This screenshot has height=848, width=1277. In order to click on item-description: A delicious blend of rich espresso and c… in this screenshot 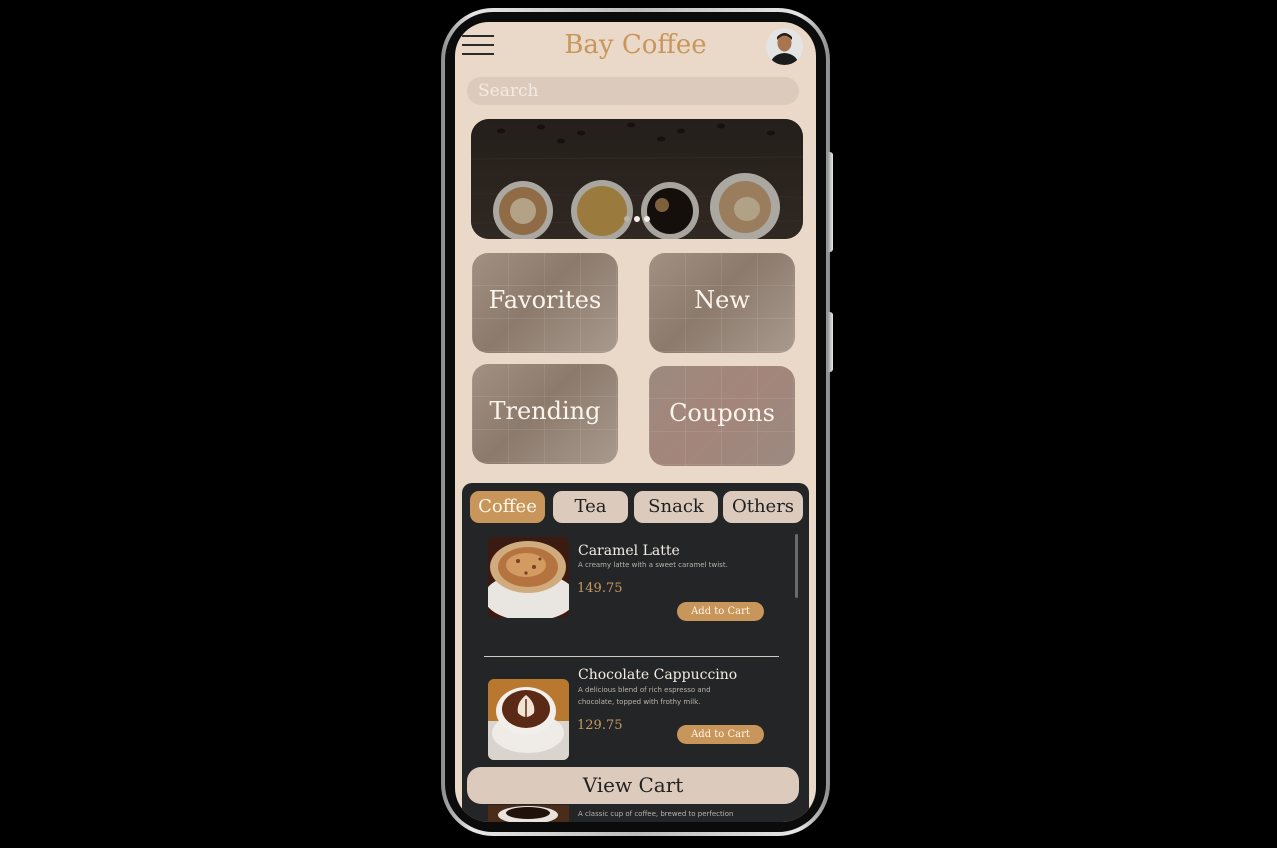, I will do `click(644, 696)`.